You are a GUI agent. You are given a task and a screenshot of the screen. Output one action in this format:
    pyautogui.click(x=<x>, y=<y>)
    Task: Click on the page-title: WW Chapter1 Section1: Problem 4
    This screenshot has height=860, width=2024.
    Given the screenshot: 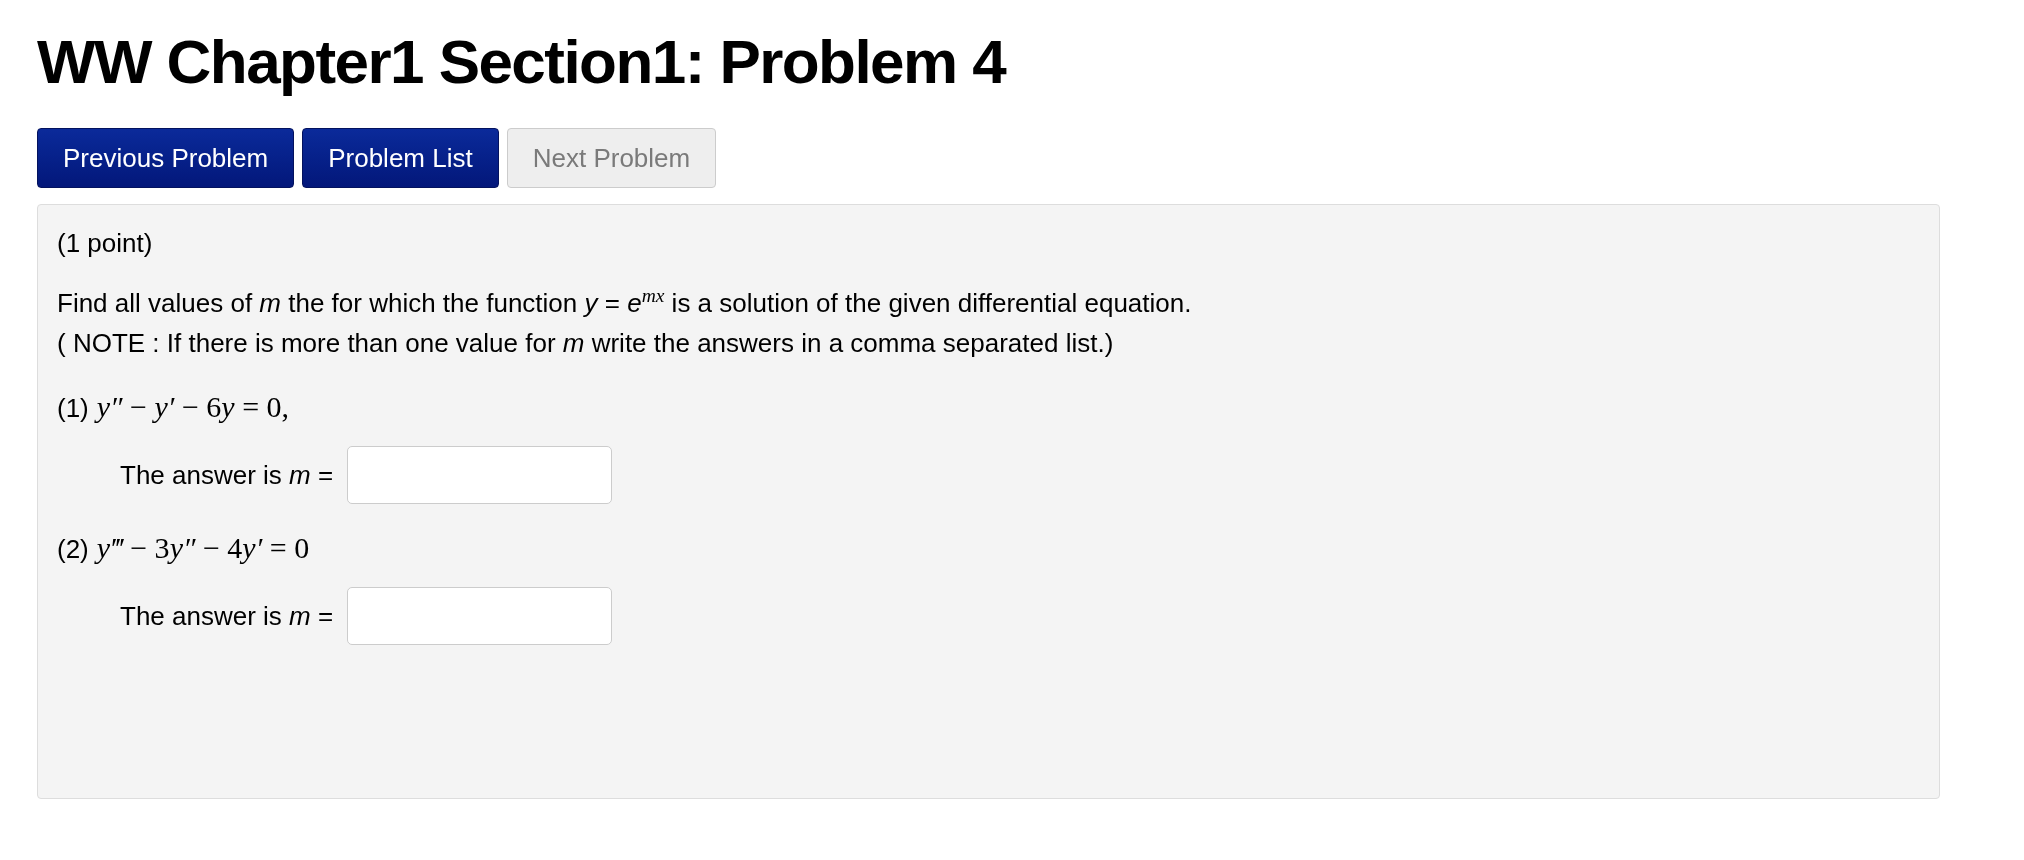 What is the action you would take?
    pyautogui.click(x=522, y=62)
    